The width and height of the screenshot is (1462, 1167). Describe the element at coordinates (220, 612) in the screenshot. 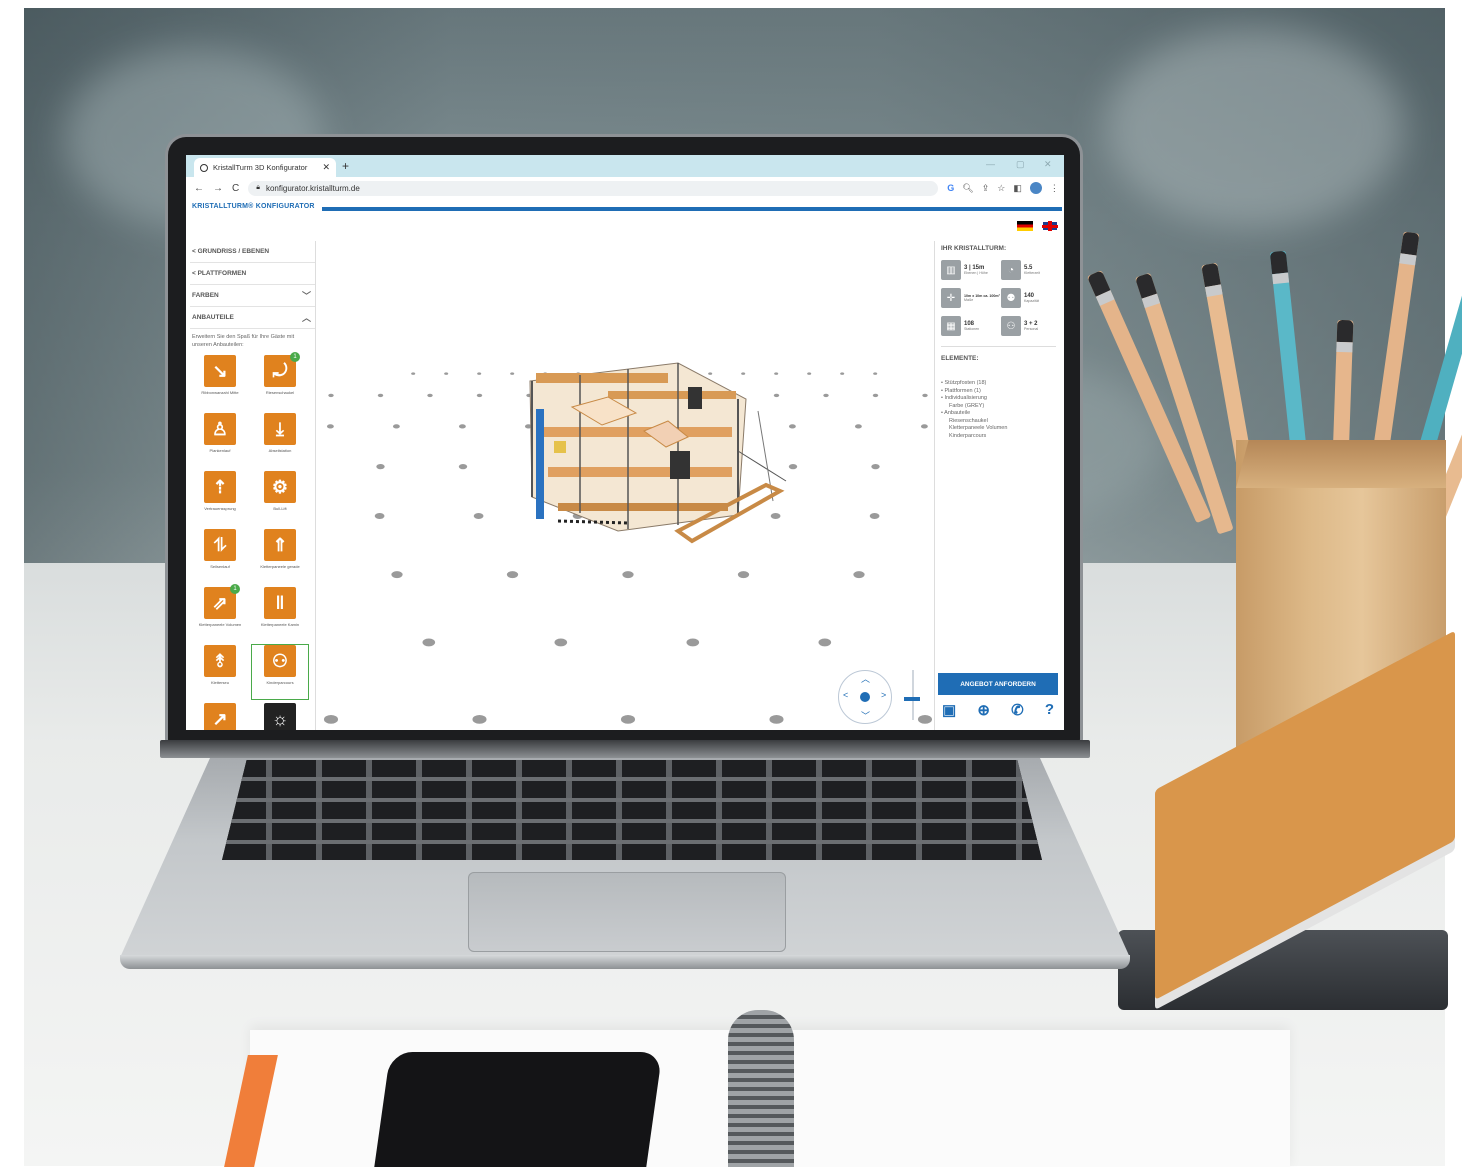

I see `tile-kletterpaneele-volumen: ⇗ 1 Kletterpaneele Volumen` at that location.